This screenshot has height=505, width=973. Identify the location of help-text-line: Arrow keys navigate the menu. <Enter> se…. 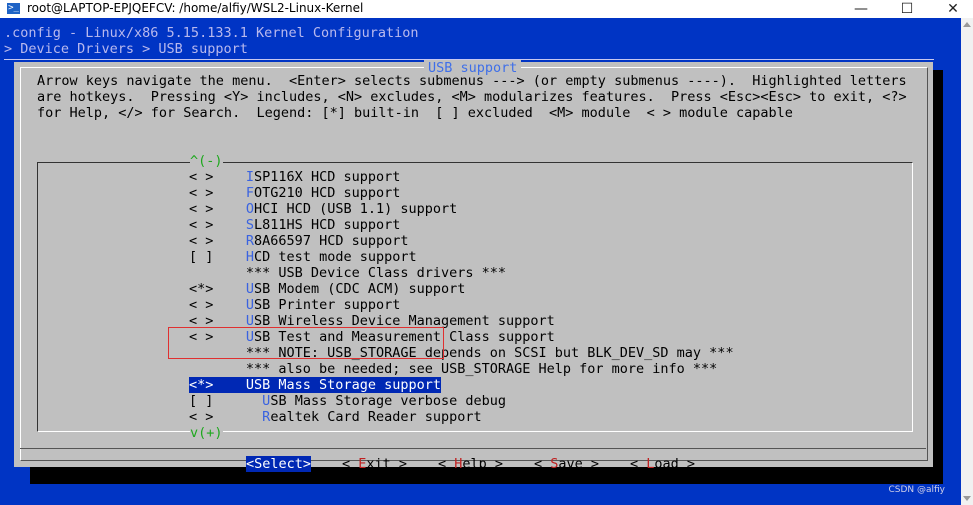
(472, 81).